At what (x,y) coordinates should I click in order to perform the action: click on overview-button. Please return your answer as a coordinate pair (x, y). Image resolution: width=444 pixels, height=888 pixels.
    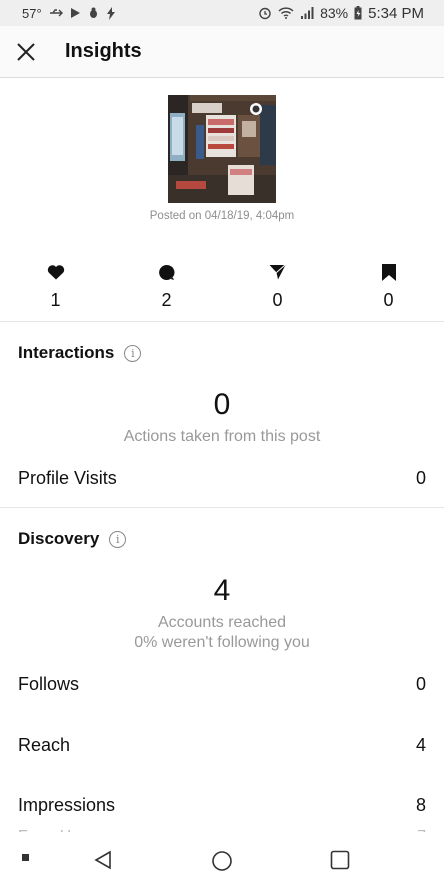
    Looking at the image, I should click on (340, 860).